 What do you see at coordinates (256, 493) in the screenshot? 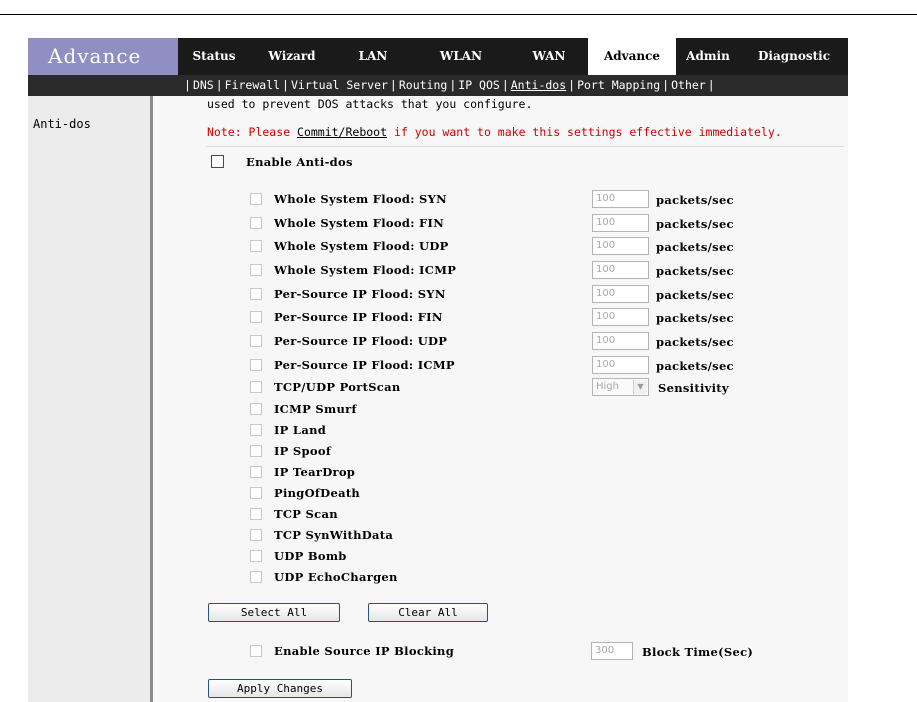
I see `ping-of-death-checkbox` at bounding box center [256, 493].